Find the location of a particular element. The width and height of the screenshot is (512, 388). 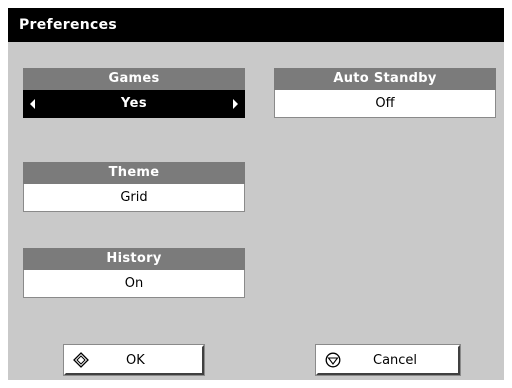

games-value: Yes is located at coordinates (134, 103).